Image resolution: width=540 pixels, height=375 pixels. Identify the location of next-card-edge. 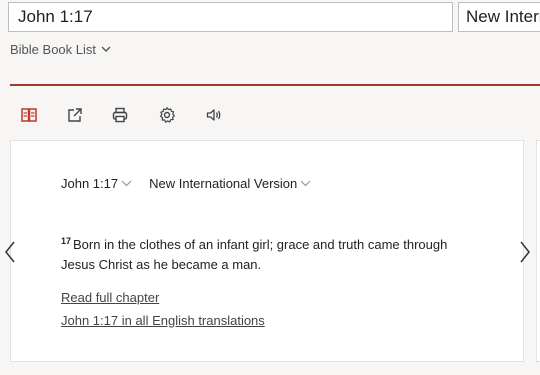
(538, 251).